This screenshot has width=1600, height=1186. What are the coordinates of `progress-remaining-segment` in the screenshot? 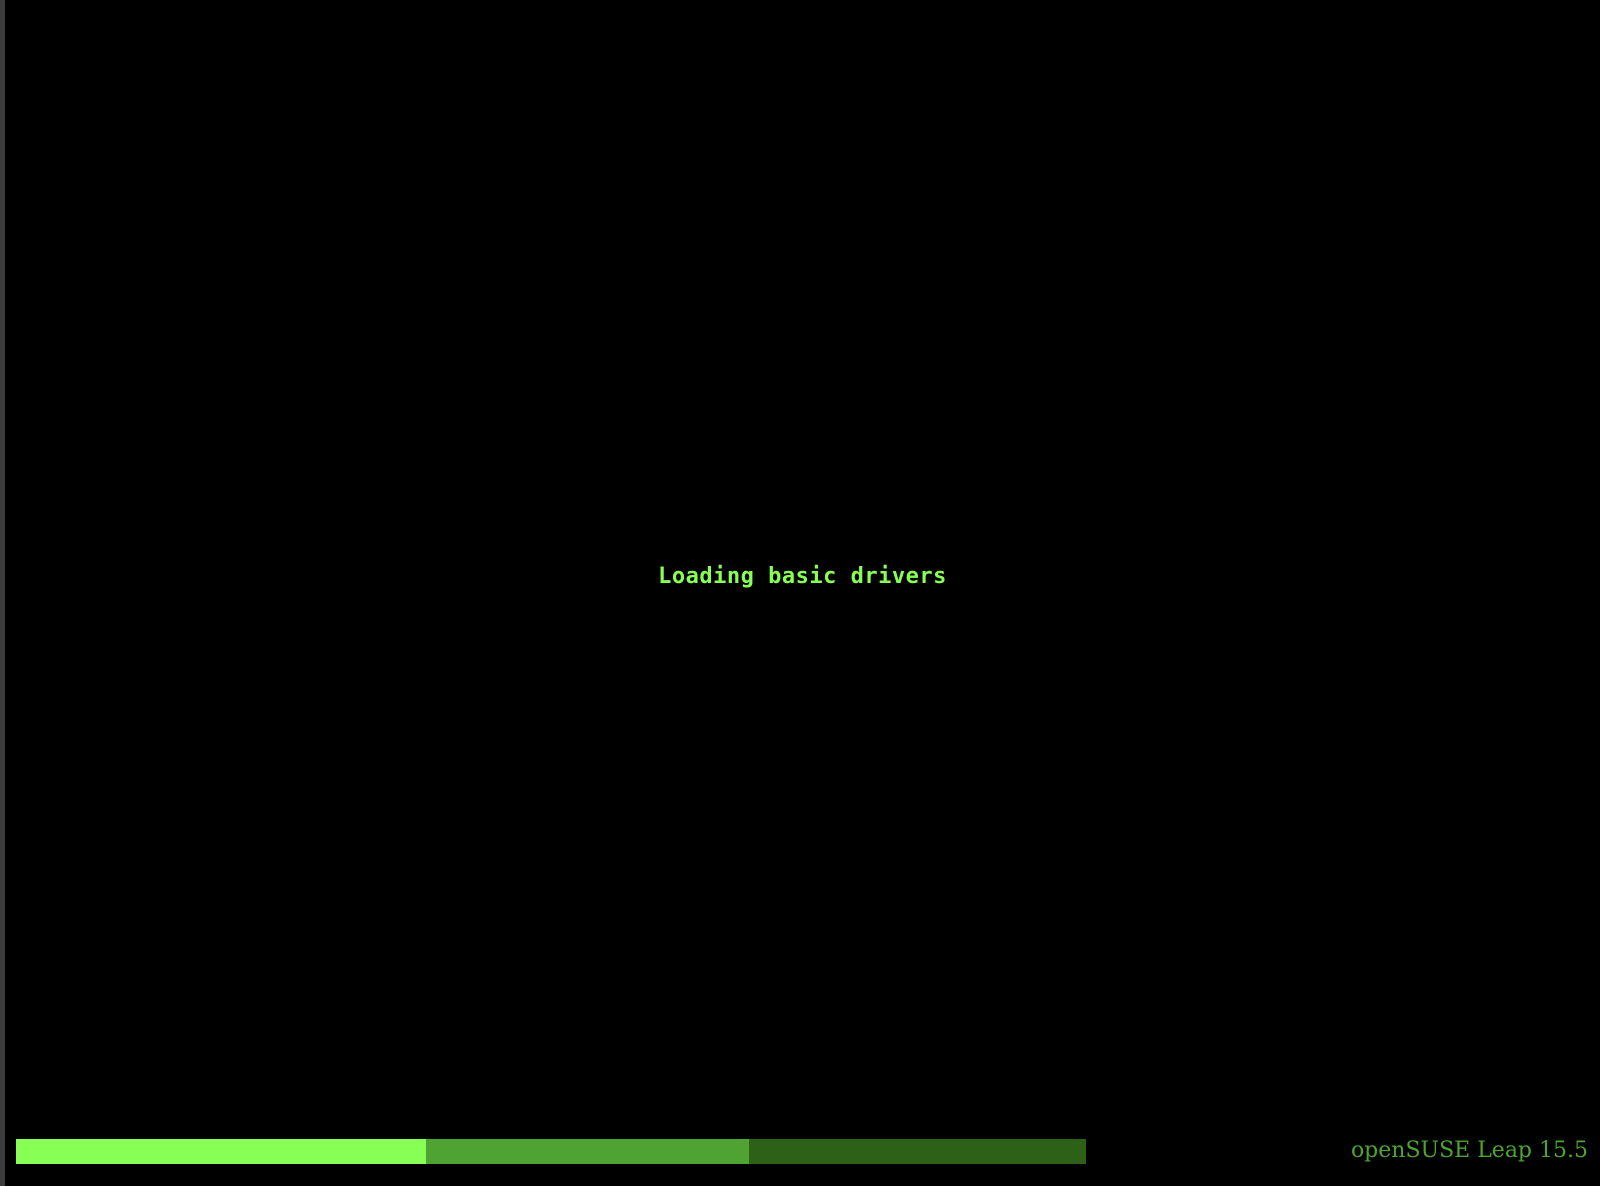 It's located at (917, 1151).